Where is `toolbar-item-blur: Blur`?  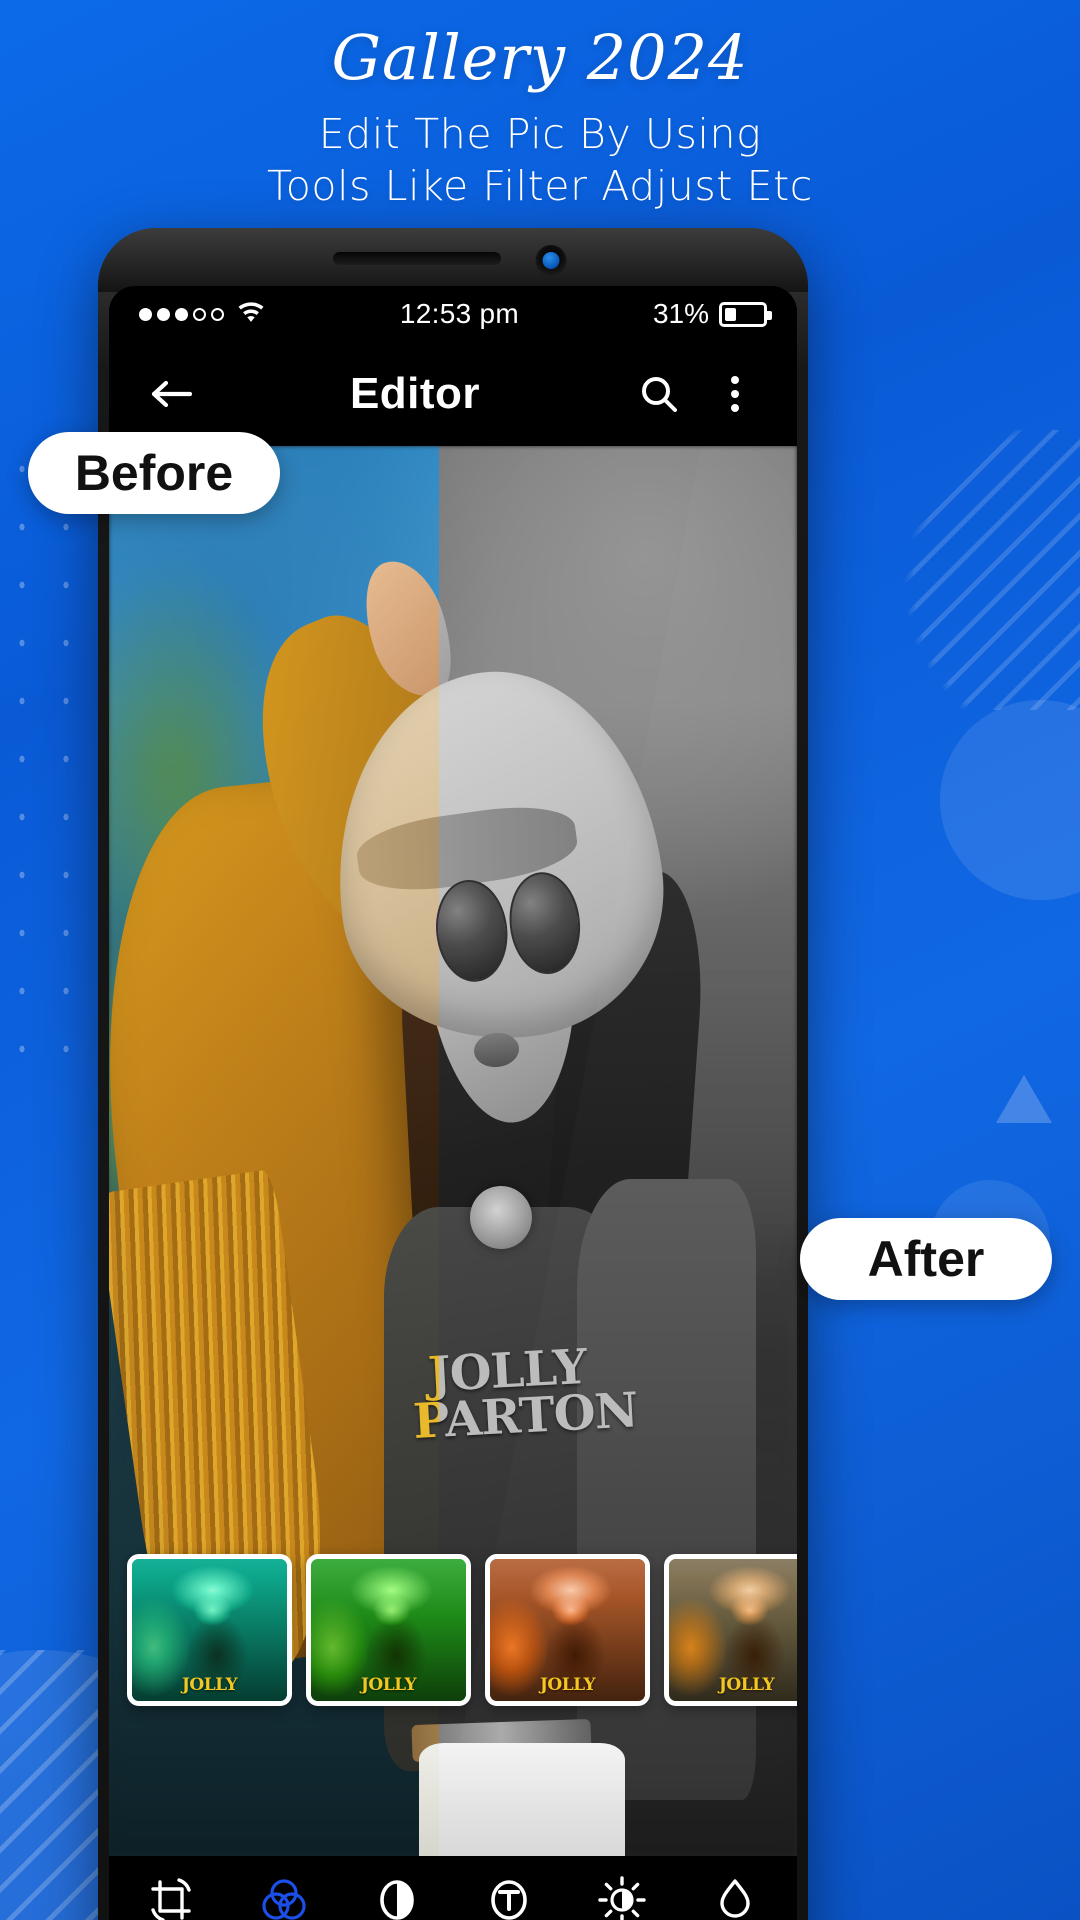
toolbar-item-blur: Blur is located at coordinates (735, 1897).